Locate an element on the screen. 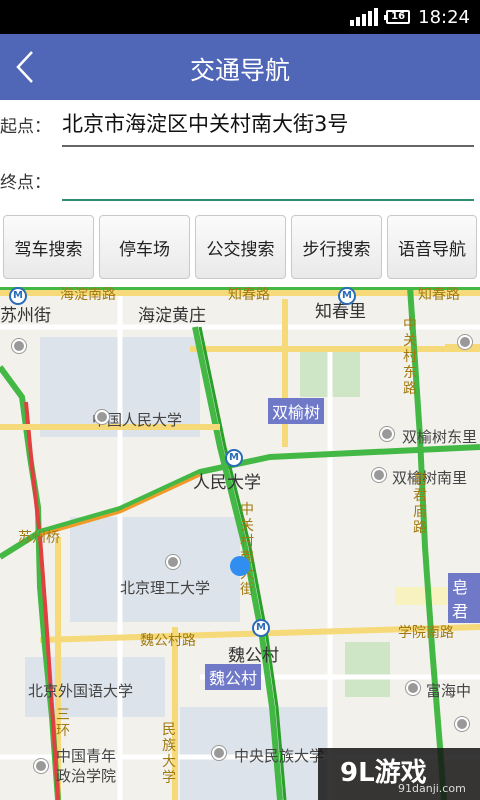  end-label: 终点： is located at coordinates (25, 183).